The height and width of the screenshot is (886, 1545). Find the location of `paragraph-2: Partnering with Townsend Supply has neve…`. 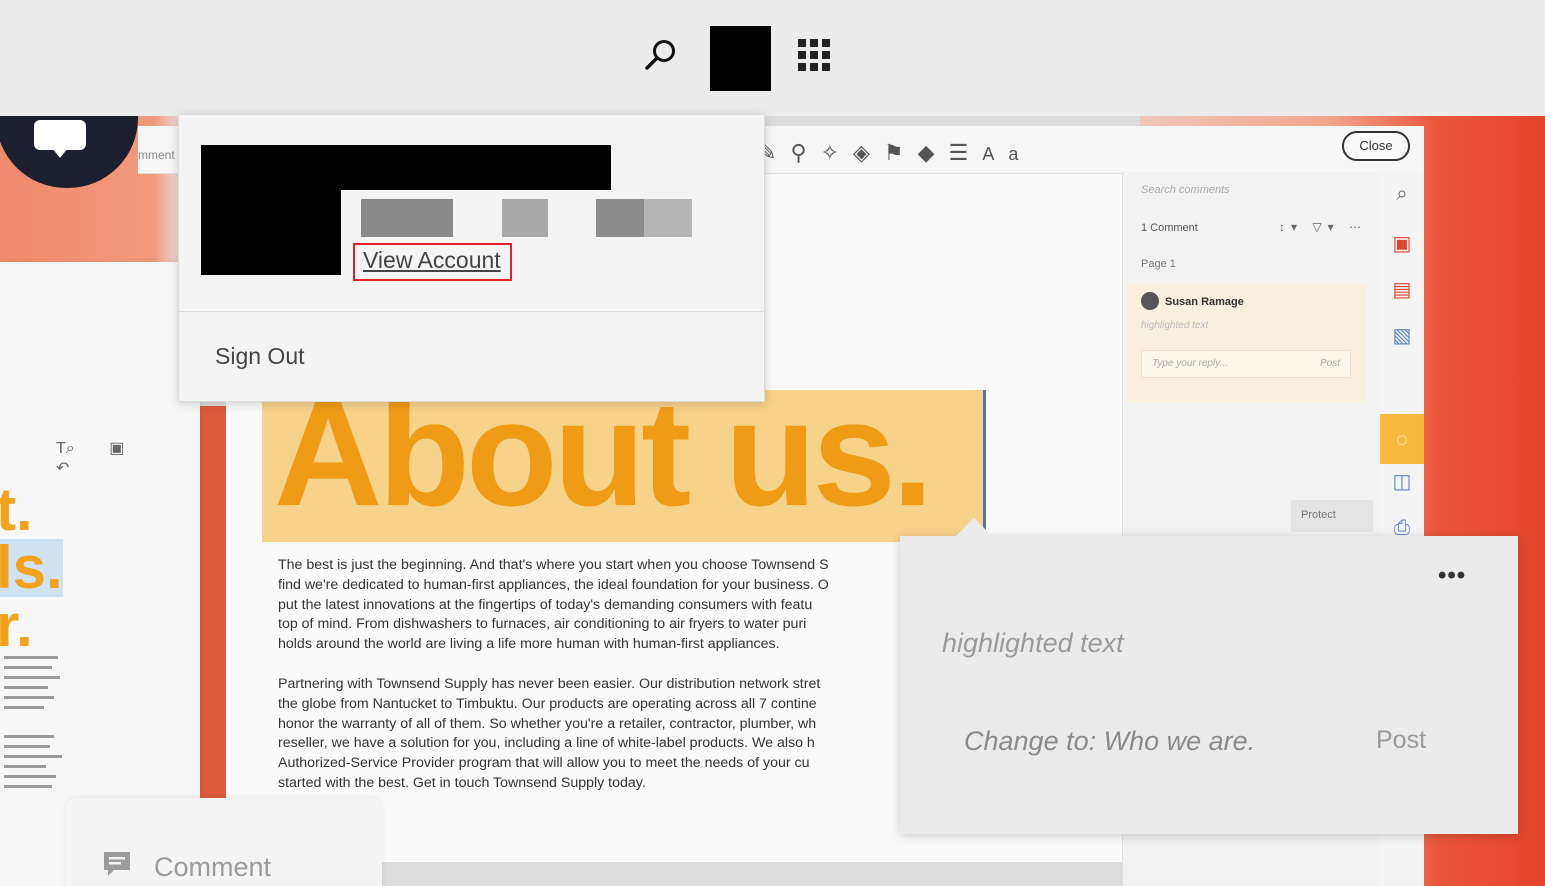

paragraph-2: Partnering with Townsend Supply has neve… is located at coordinates (590, 734).